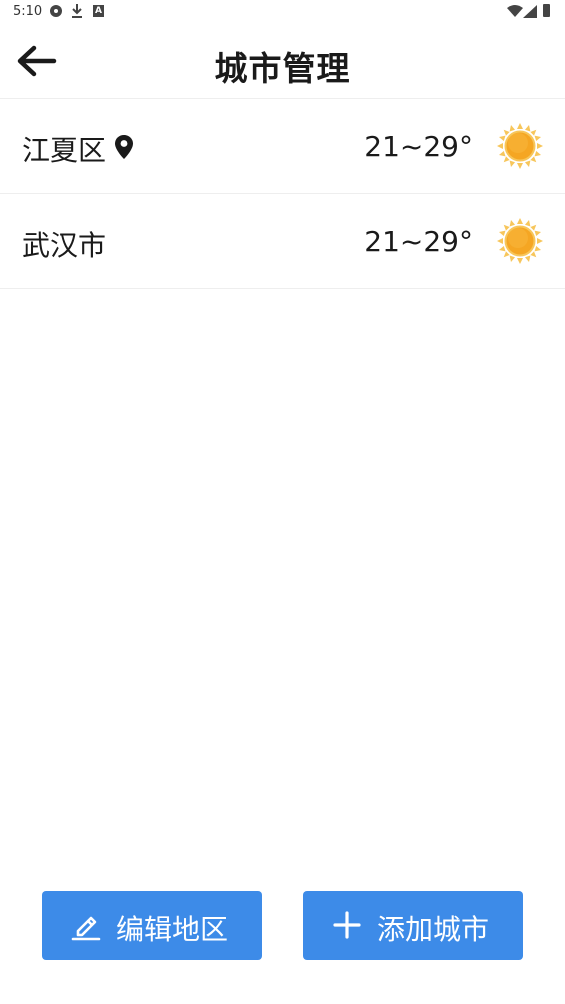 This screenshot has width=565, height=1004. I want to click on edit-region-label: 编辑地区, so click(172, 929).